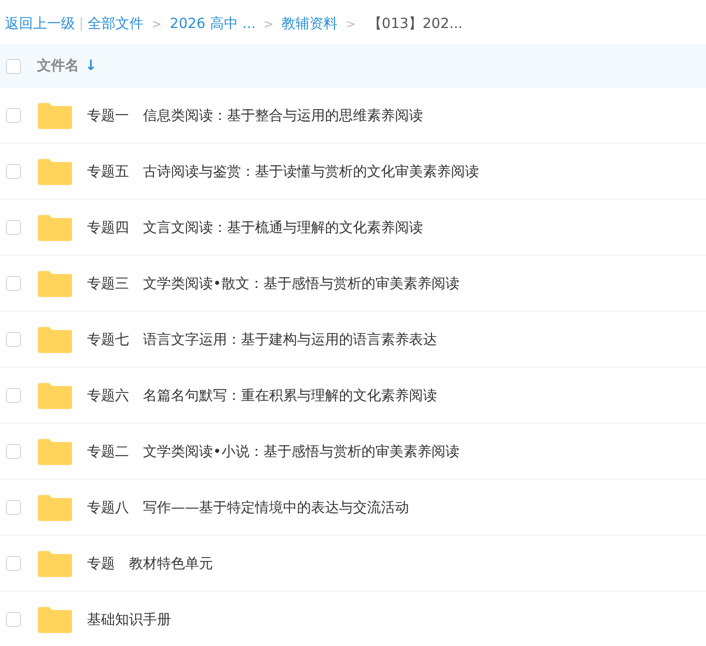  Describe the element at coordinates (262, 395) in the screenshot. I see `file-name: 专题六 名篇名句默写：重在积累与理解的文化素养阅读` at that location.